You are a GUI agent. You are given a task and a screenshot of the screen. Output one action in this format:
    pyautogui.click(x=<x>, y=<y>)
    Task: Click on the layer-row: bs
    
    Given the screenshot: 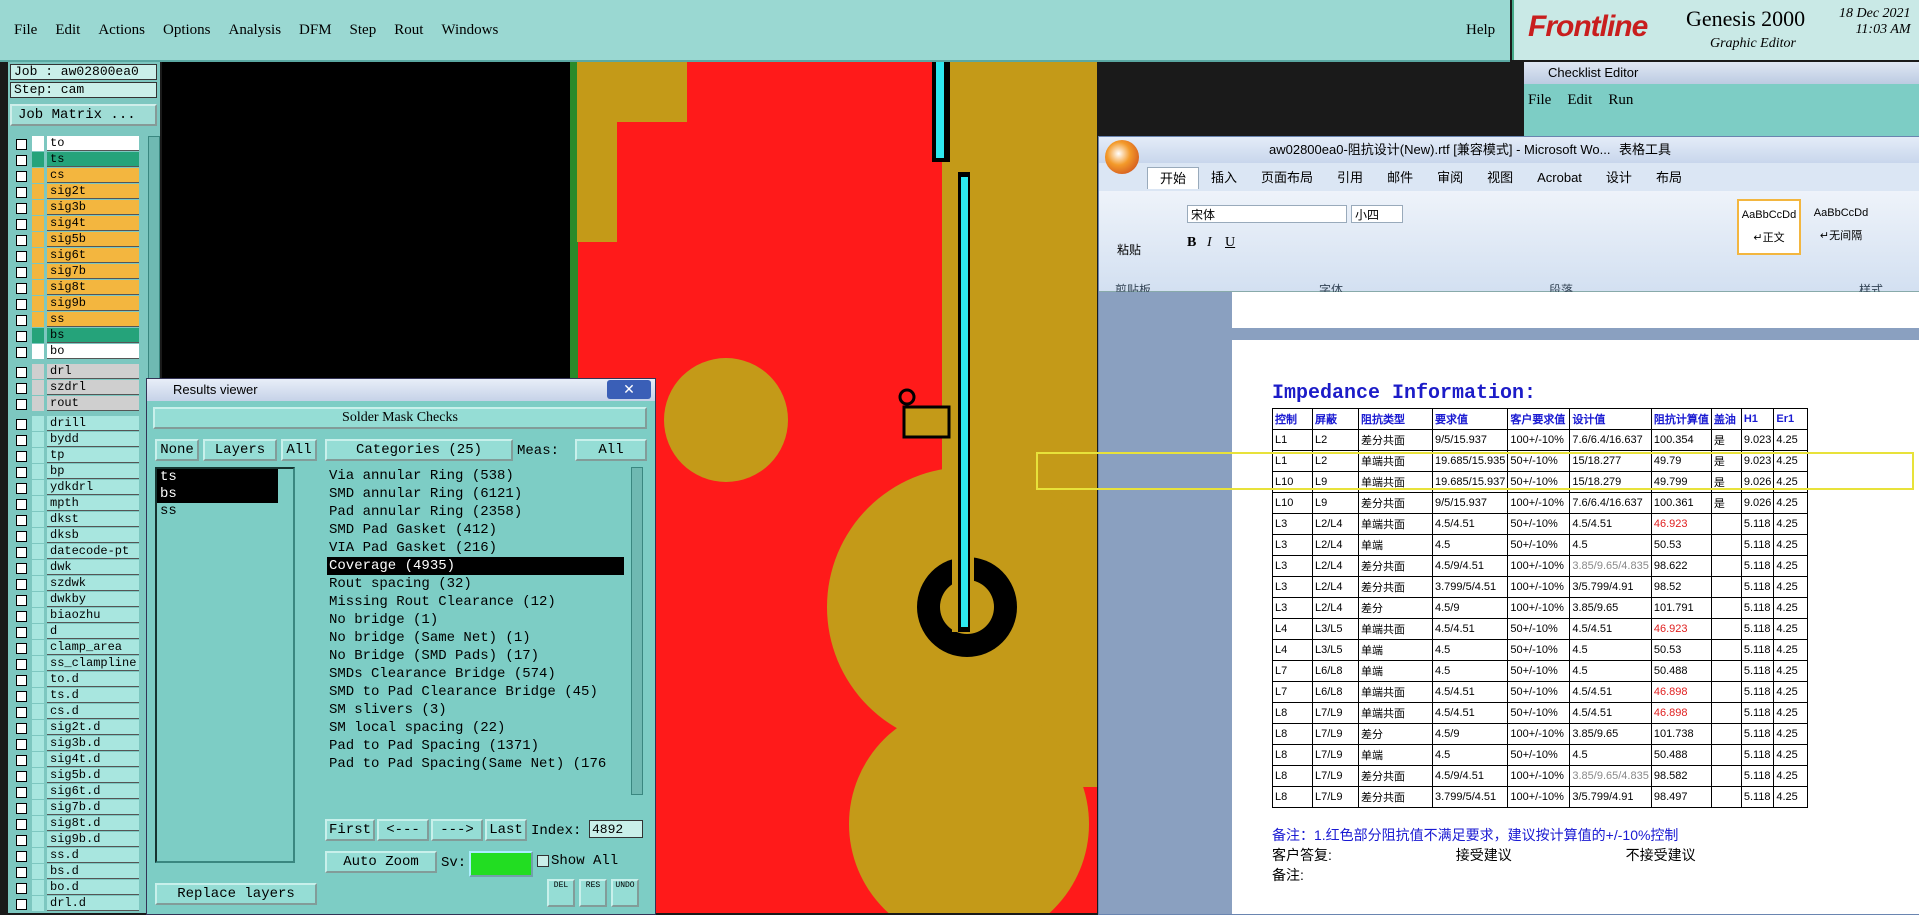 What is the action you would take?
    pyautogui.click(x=76, y=336)
    